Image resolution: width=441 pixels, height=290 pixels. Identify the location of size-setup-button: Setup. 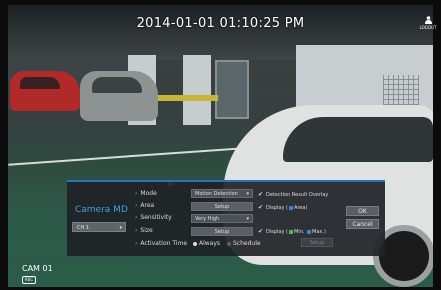
(222, 231).